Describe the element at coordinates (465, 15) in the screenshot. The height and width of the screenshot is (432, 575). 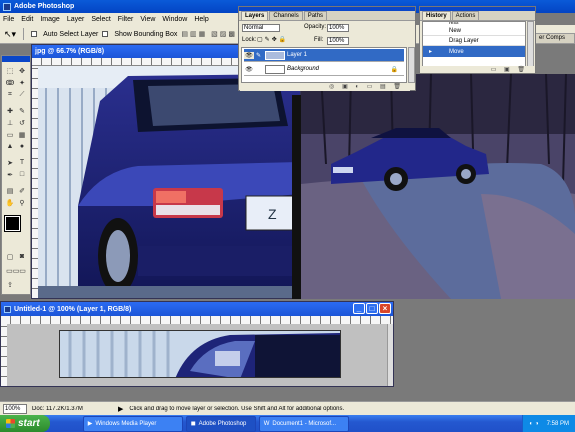
I see `tab-actions: Actions` at that location.